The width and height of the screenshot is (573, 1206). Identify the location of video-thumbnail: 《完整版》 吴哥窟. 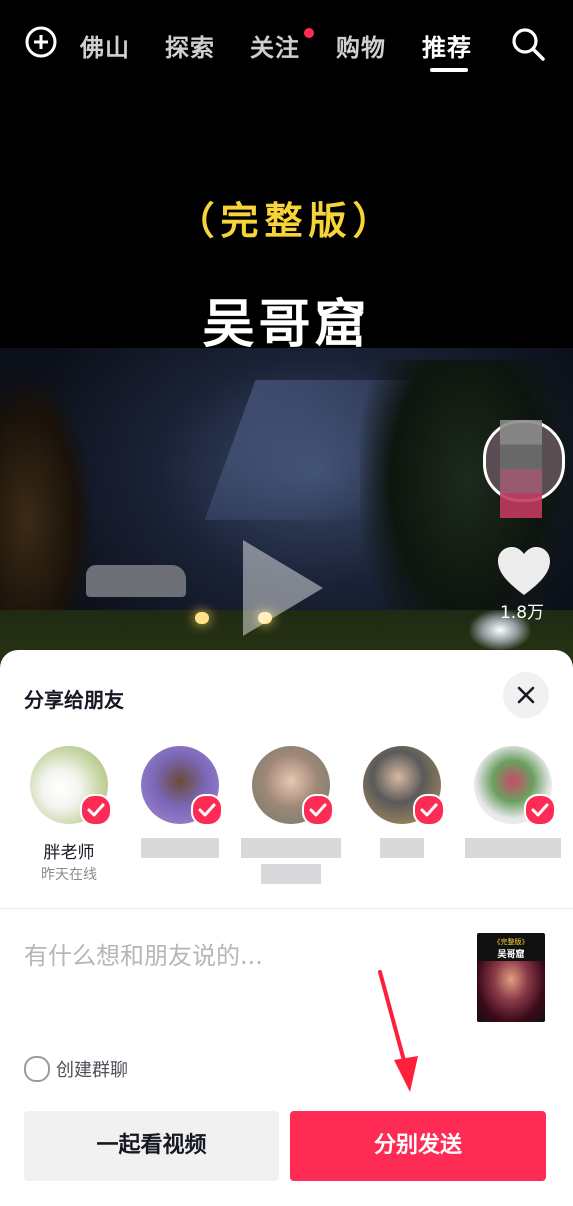
(511, 977).